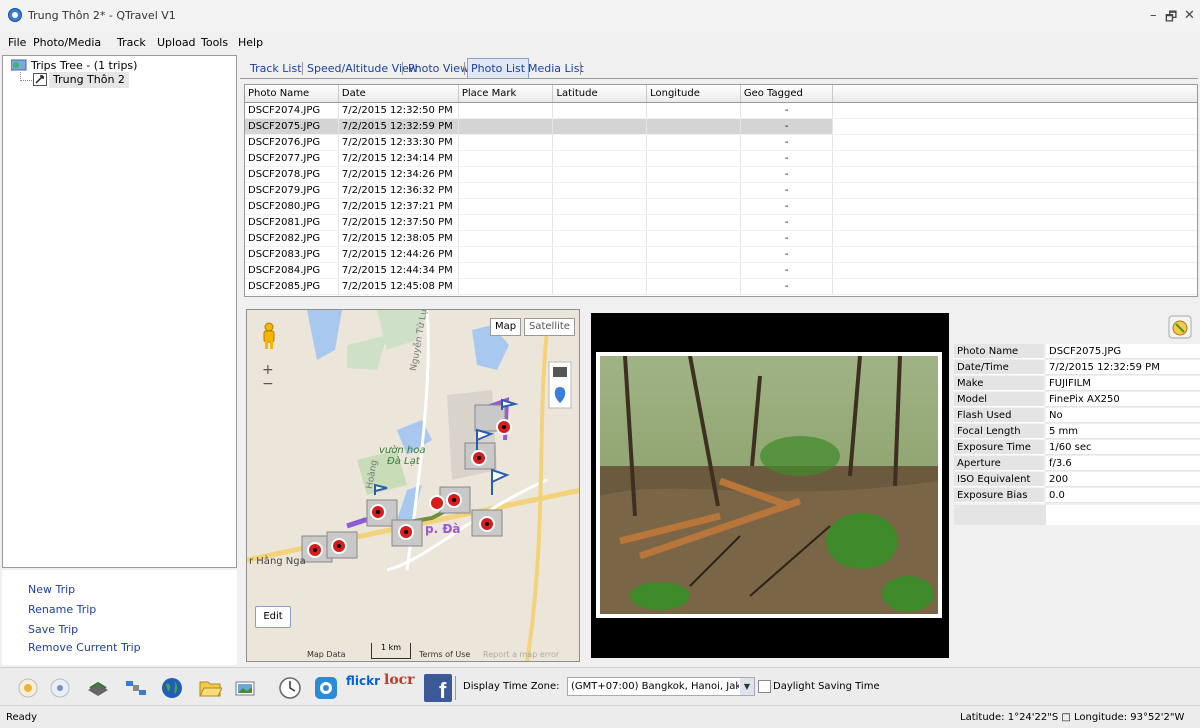 Image resolution: width=1200 pixels, height=728 pixels. Describe the element at coordinates (549, 327) in the screenshot. I see `map-type-satellite-button: Satellite` at that location.